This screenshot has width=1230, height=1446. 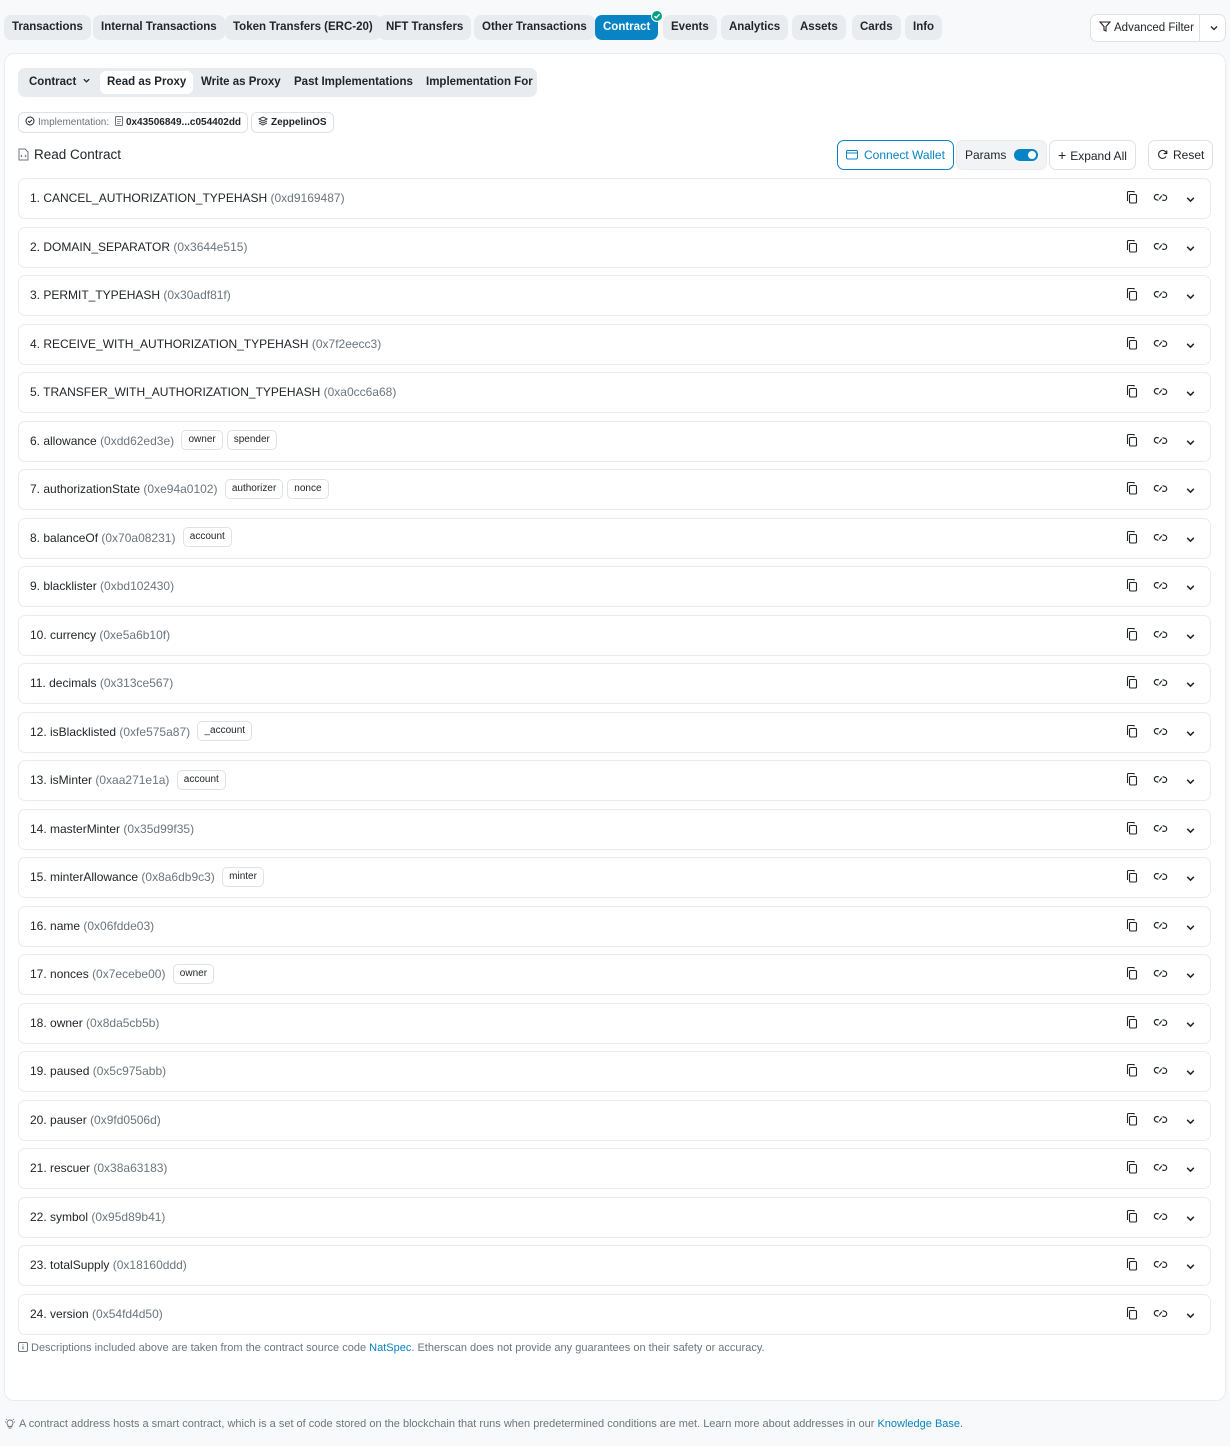 I want to click on function-row: 6. allowance (0xdd62ed3e) owner spender, so click(x=614, y=441).